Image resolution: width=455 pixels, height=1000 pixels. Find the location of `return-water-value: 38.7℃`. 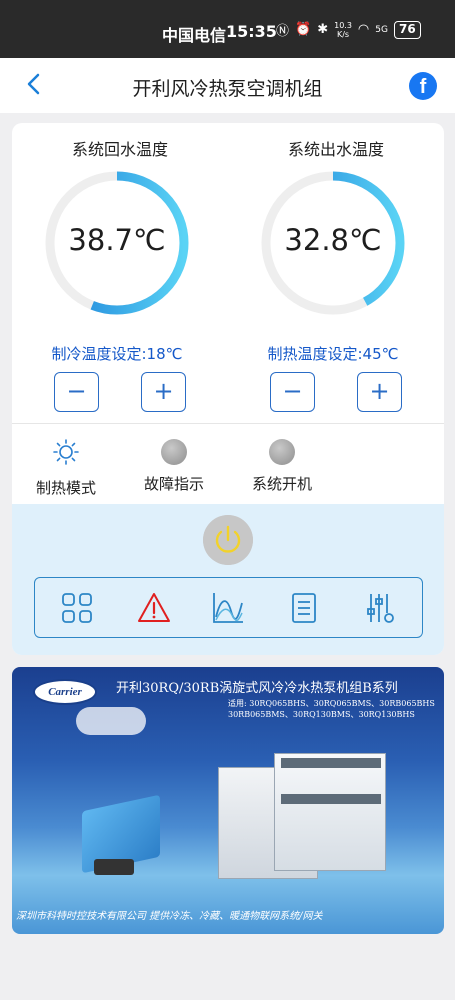

return-water-value: 38.7℃ is located at coordinates (117, 240).